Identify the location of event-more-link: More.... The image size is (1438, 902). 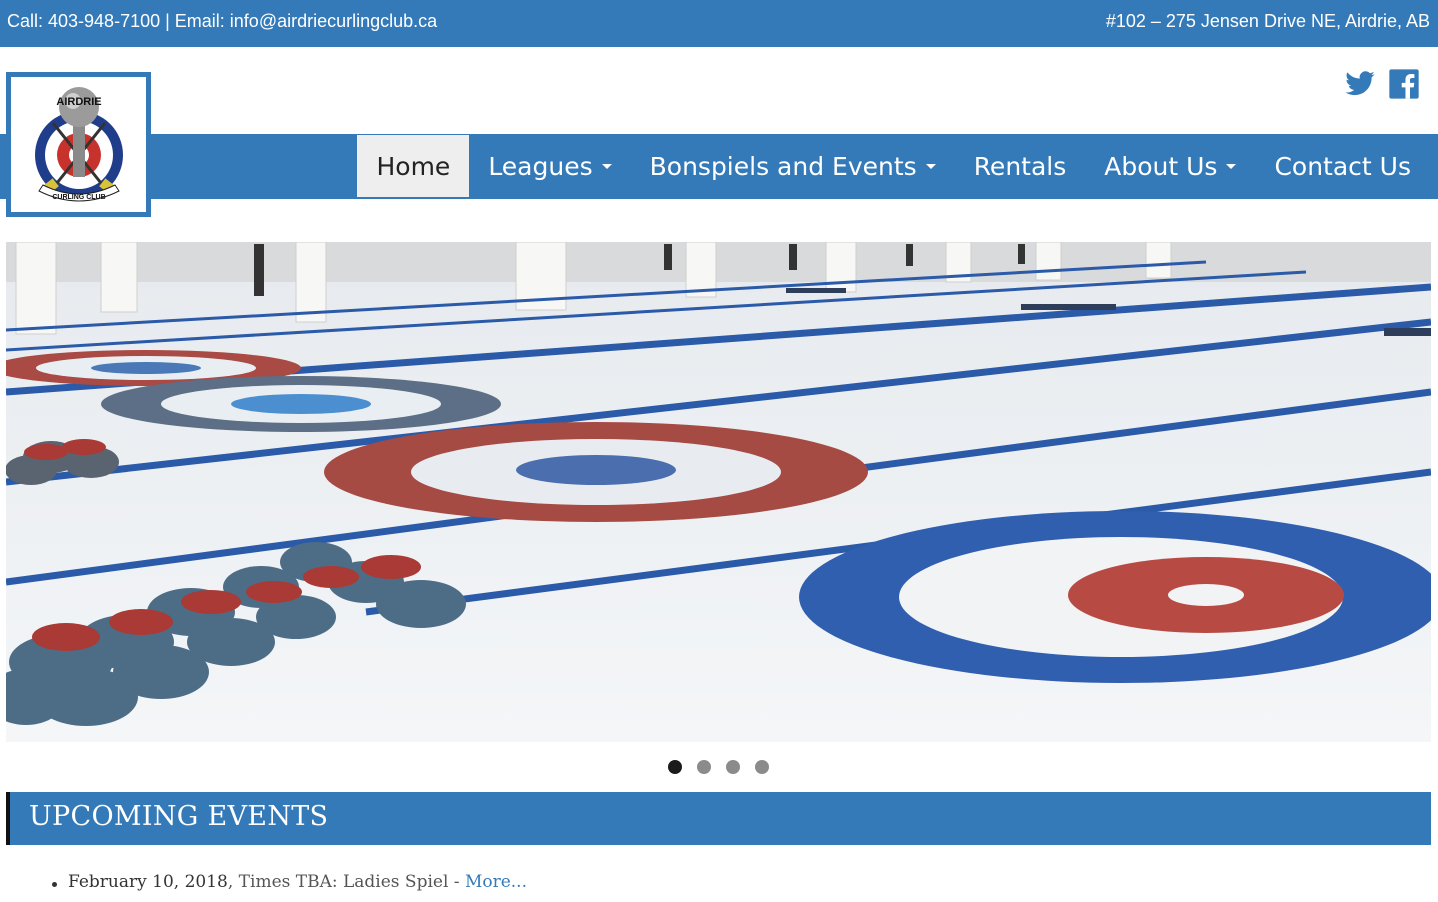
(496, 882).